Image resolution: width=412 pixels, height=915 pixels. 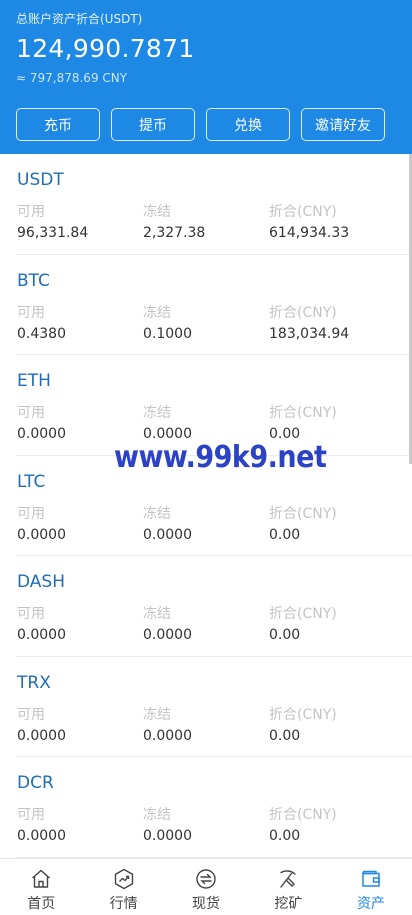 What do you see at coordinates (214, 707) in the screenshot?
I see `asset-row-trx: TRX 可用 冻结 折合(CNY) 0.0000 0.0000 0.00` at bounding box center [214, 707].